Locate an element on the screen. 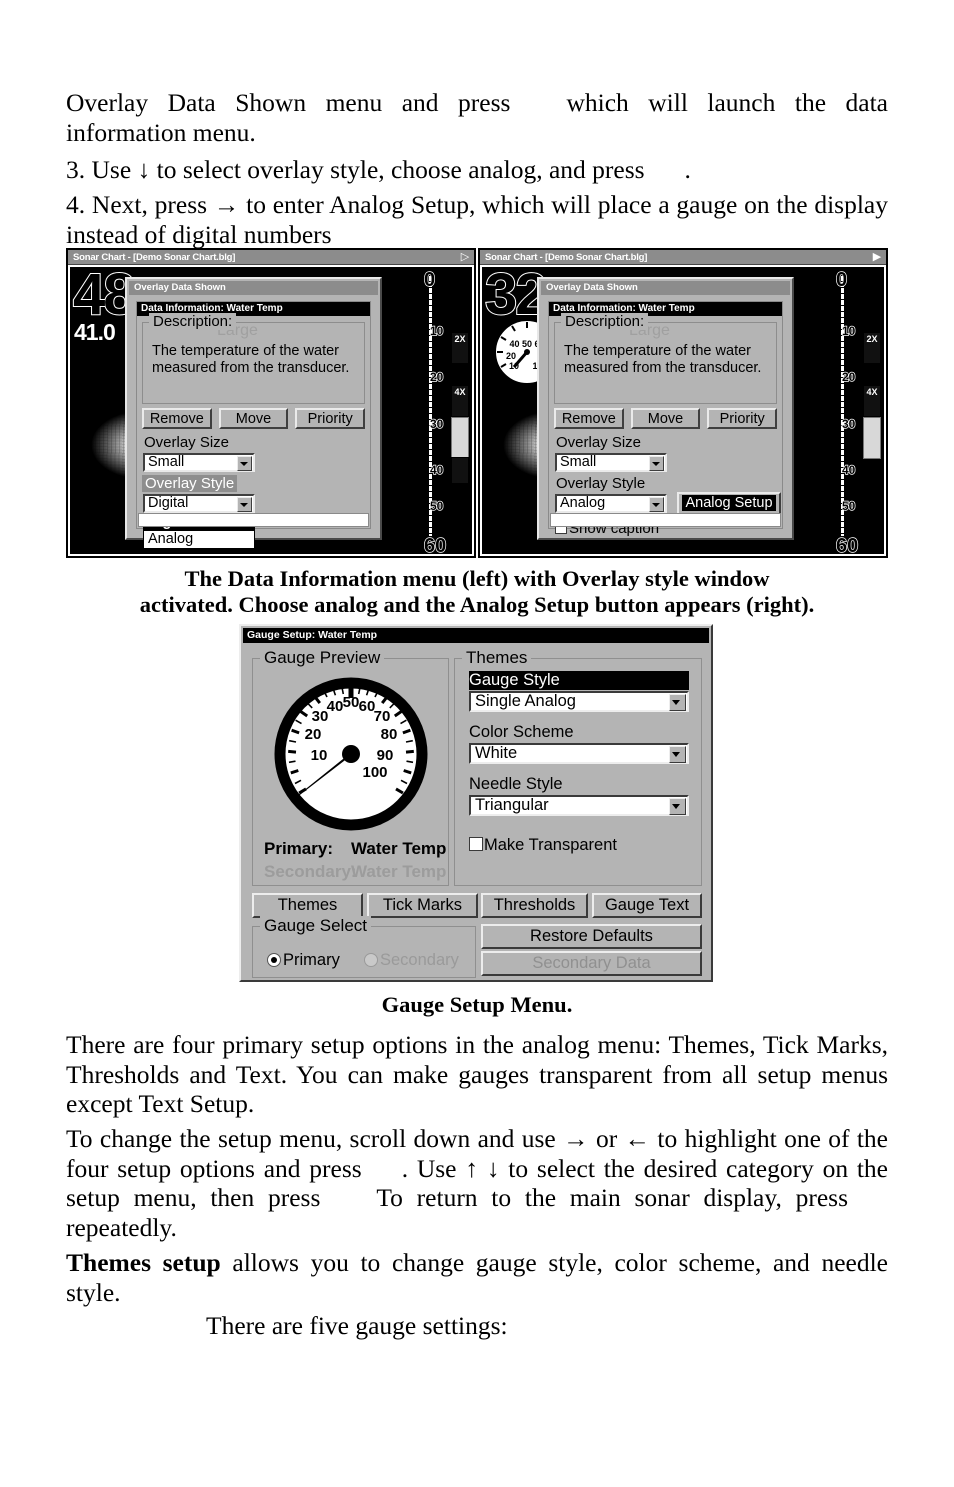  overlay-menu-status-strip-right is located at coordinates (665, 520).